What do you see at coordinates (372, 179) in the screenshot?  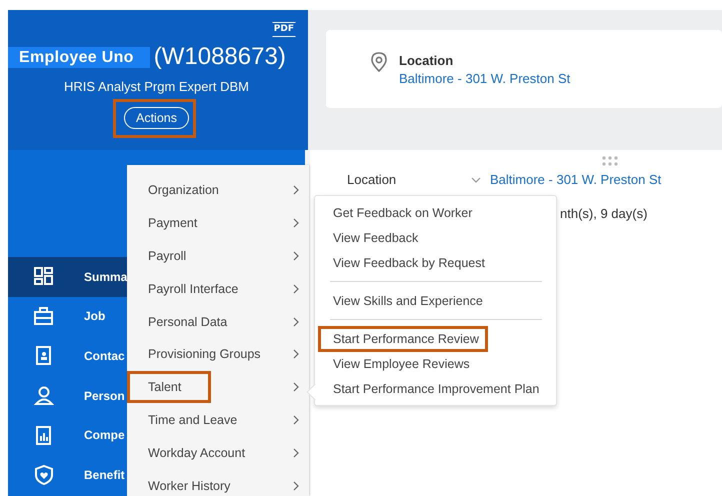 I see `field-label: Location` at bounding box center [372, 179].